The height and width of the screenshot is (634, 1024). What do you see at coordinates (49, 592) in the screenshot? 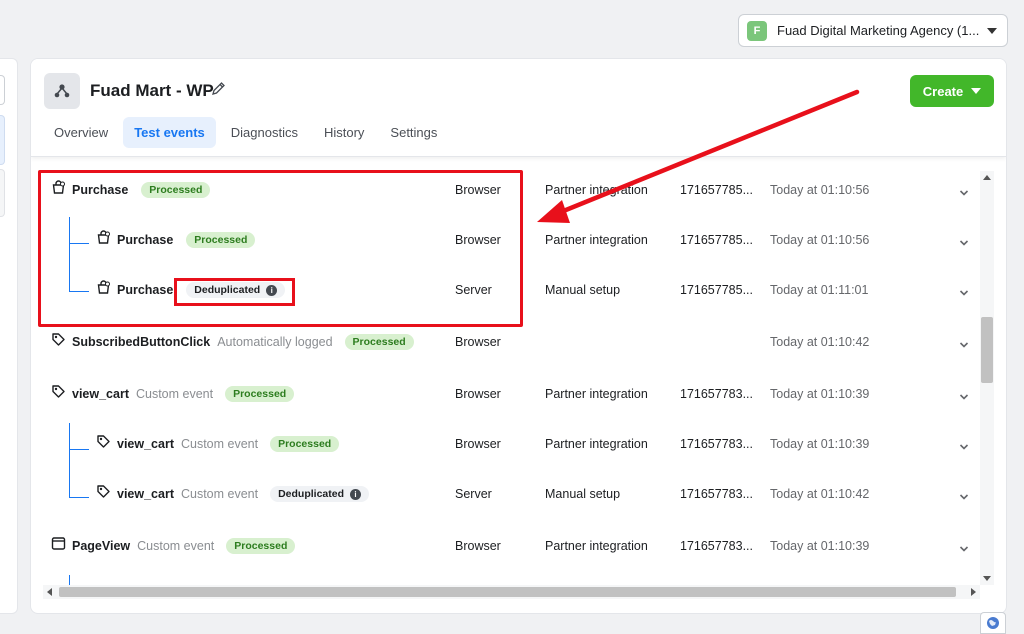
I see `scroll-left-icon` at bounding box center [49, 592].